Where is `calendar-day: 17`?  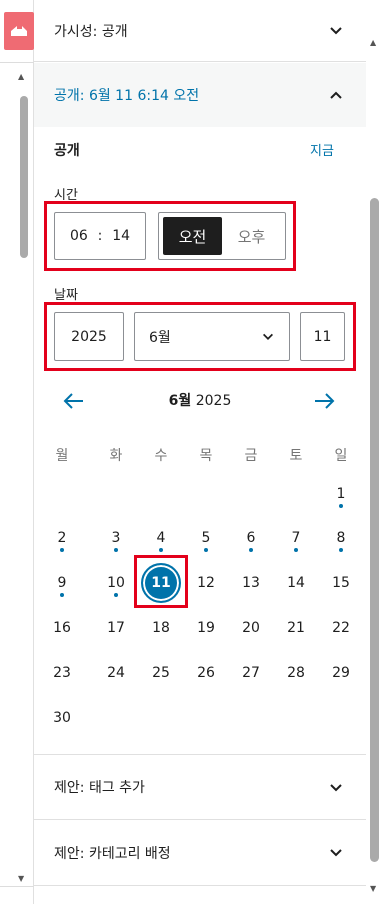
calendar-day: 17 is located at coordinates (116, 628).